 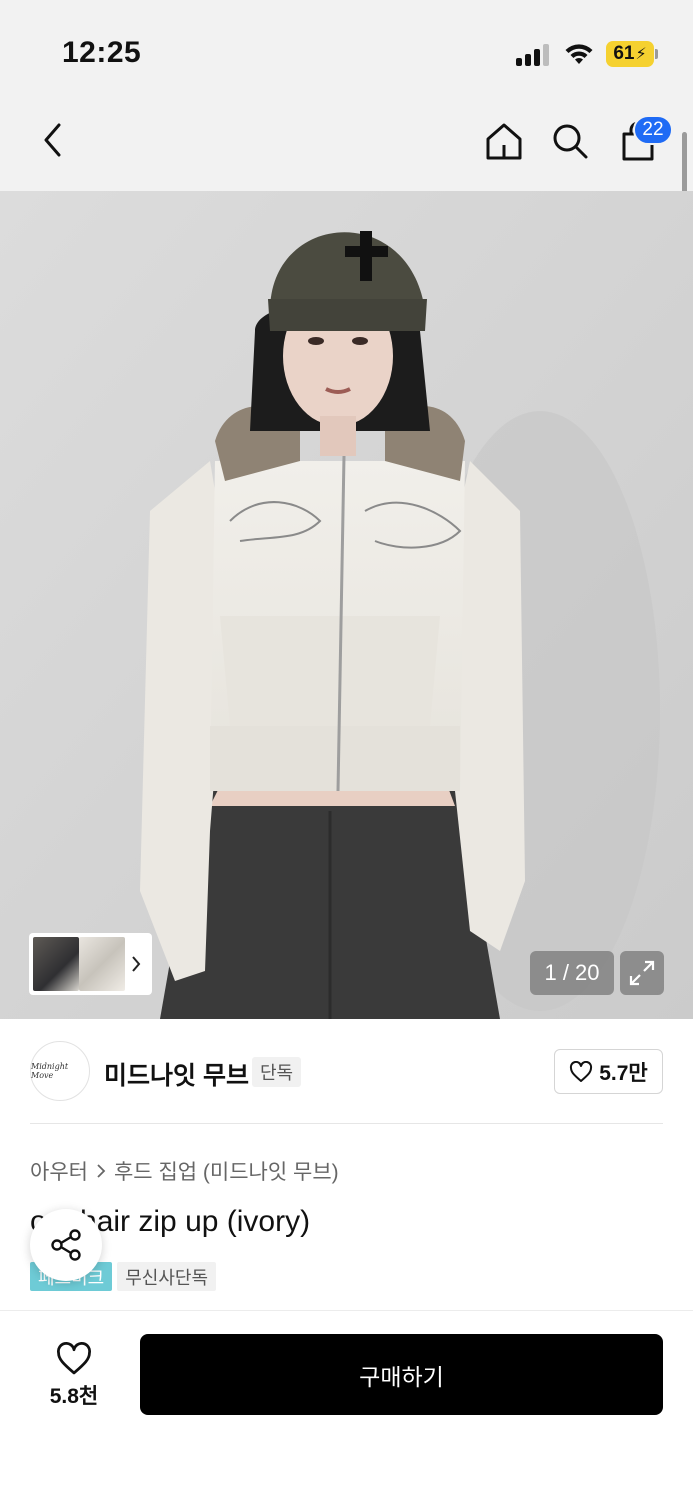 I want to click on image-page-counter: 1 / 20, so click(x=572, y=973).